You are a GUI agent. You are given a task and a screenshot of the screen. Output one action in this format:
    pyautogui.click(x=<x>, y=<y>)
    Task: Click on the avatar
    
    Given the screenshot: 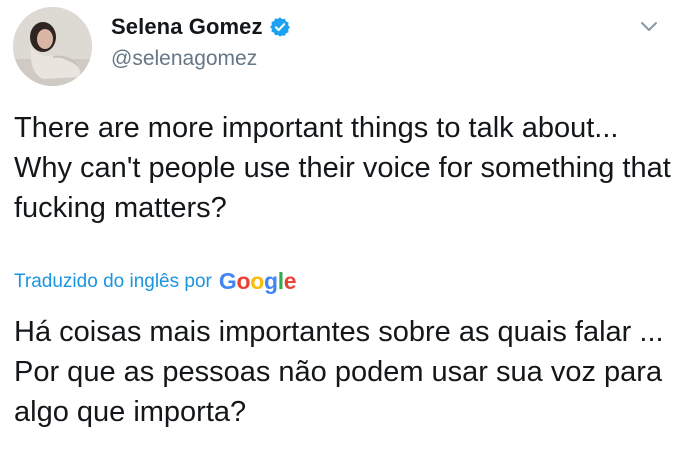 What is the action you would take?
    pyautogui.click(x=52, y=46)
    